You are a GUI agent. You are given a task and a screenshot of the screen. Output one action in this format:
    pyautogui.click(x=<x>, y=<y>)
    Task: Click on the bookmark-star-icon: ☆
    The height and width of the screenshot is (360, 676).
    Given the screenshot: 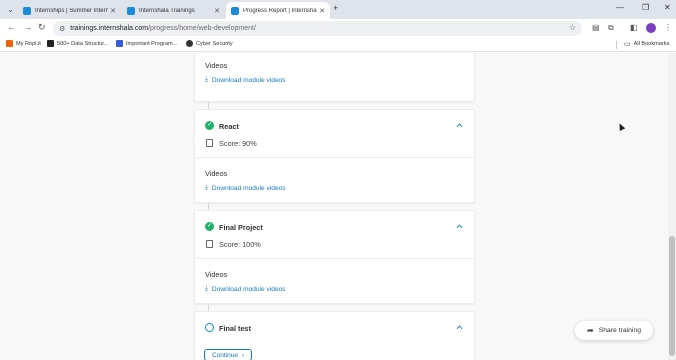 What is the action you would take?
    pyautogui.click(x=572, y=27)
    